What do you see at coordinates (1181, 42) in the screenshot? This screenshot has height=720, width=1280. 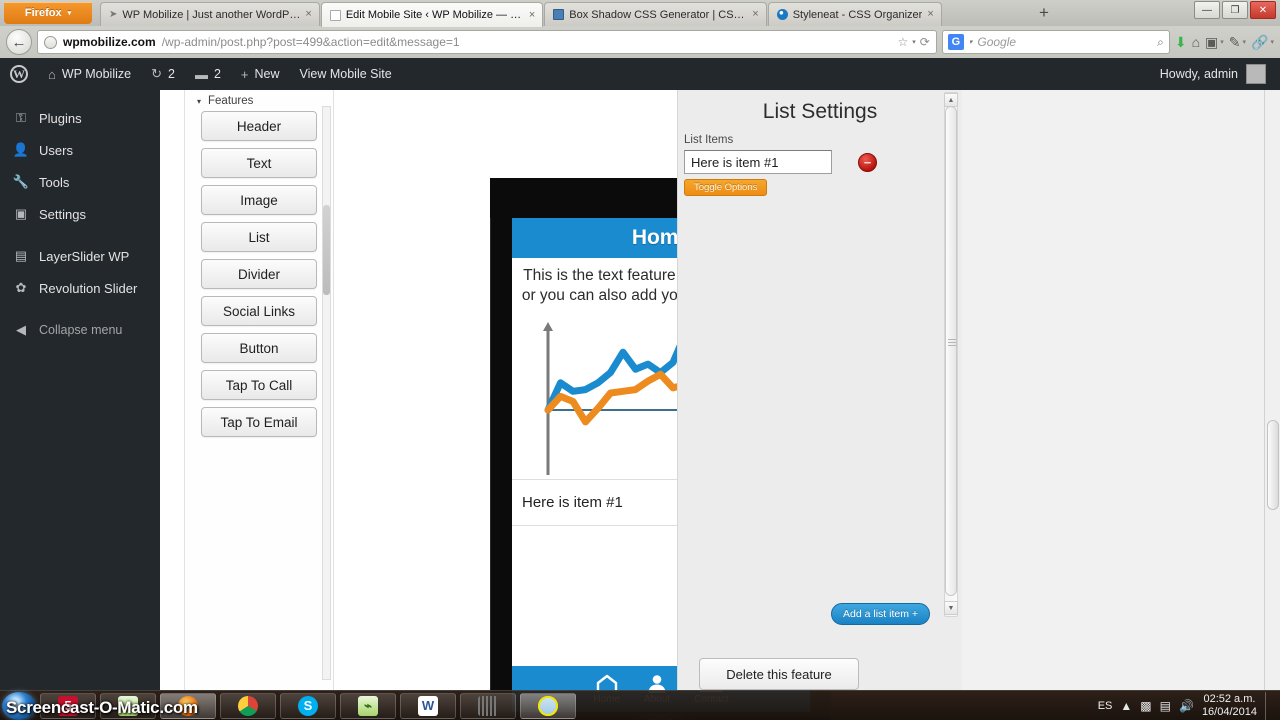 I see `download-icon: ⬇` at bounding box center [1181, 42].